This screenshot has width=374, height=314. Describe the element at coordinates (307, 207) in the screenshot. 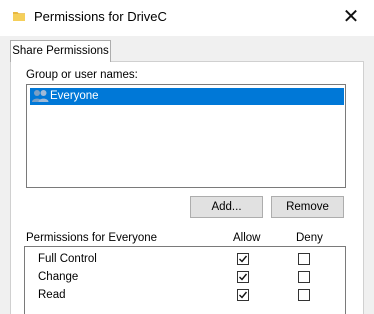

I see `remove-button: Remove` at that location.